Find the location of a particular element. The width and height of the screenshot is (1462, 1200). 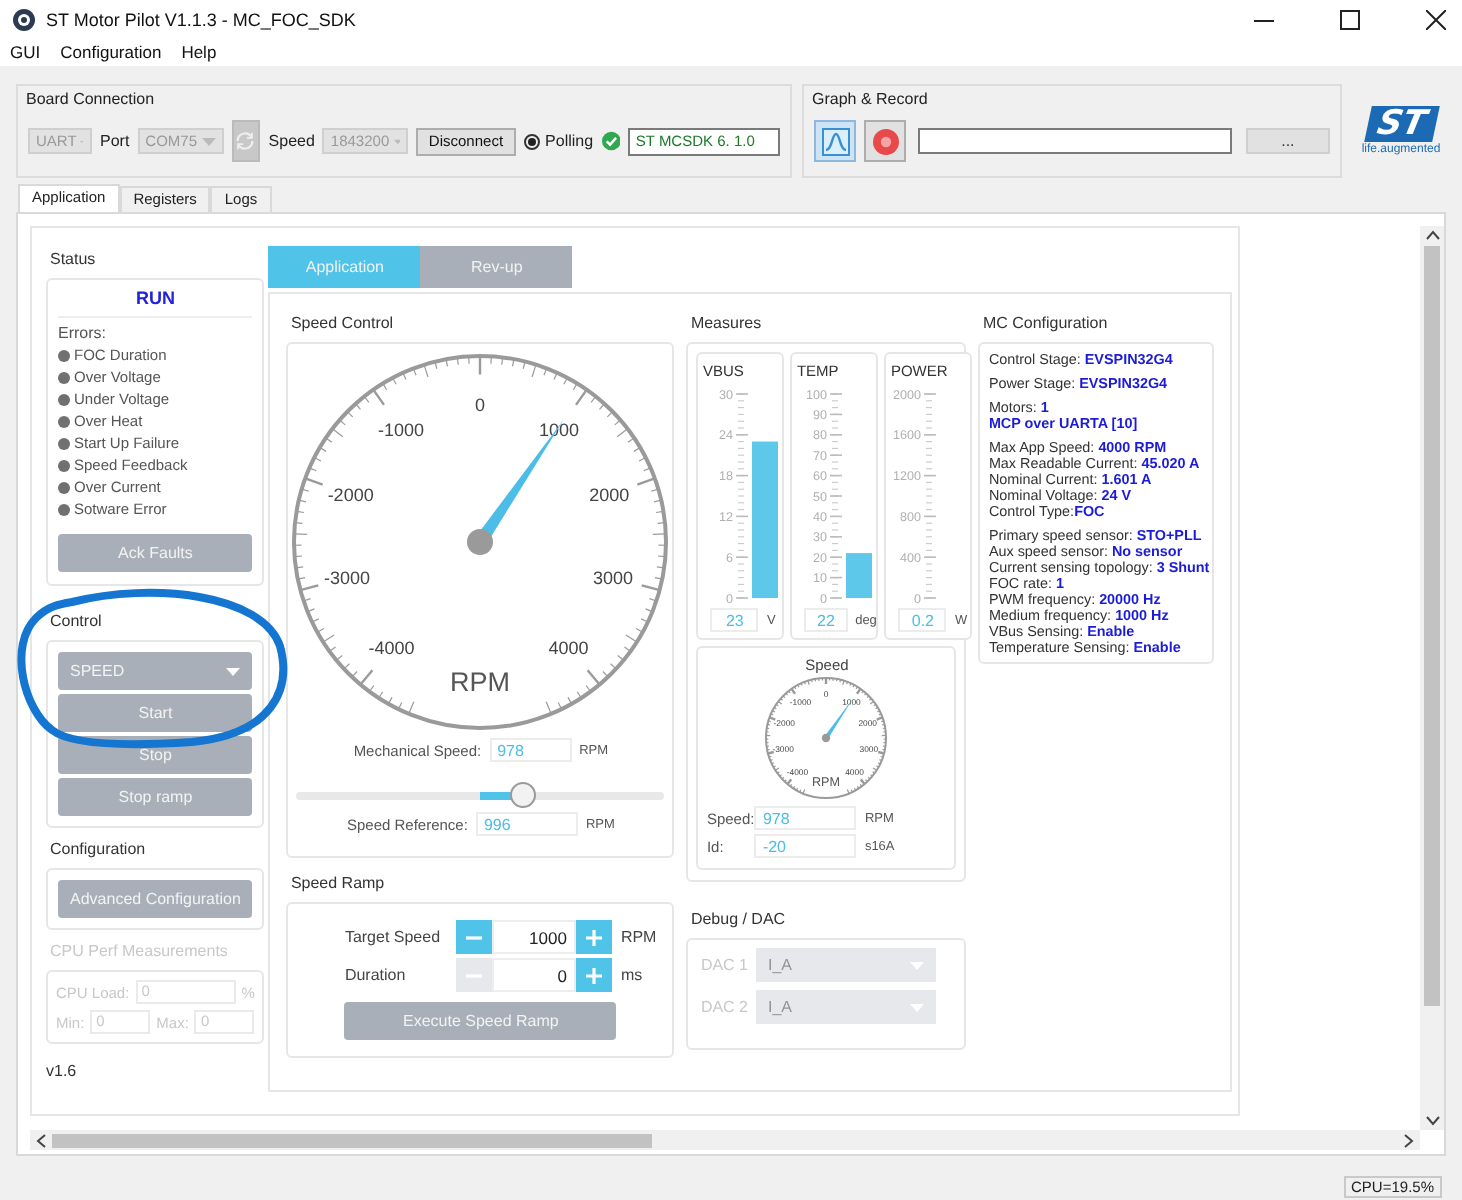

group-title: Board Connection is located at coordinates (91, 99).